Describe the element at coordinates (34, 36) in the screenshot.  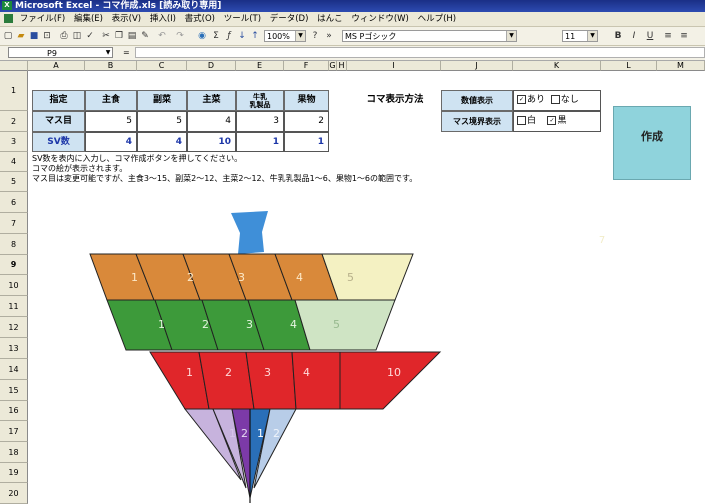
I see `save-icon: ■` at that location.